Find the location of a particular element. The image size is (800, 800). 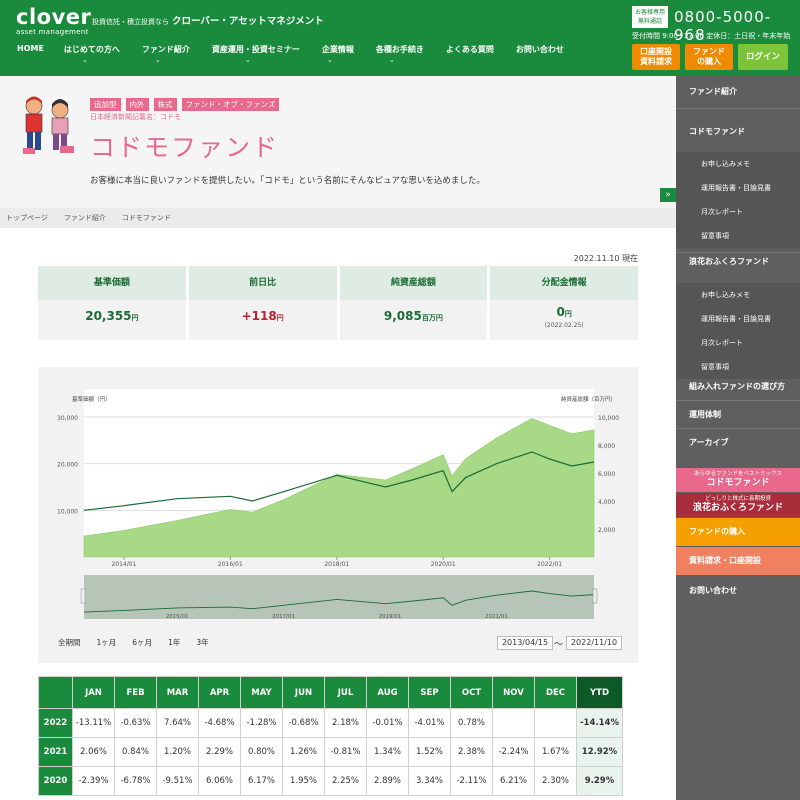

month-header: JAN is located at coordinates (93, 692).